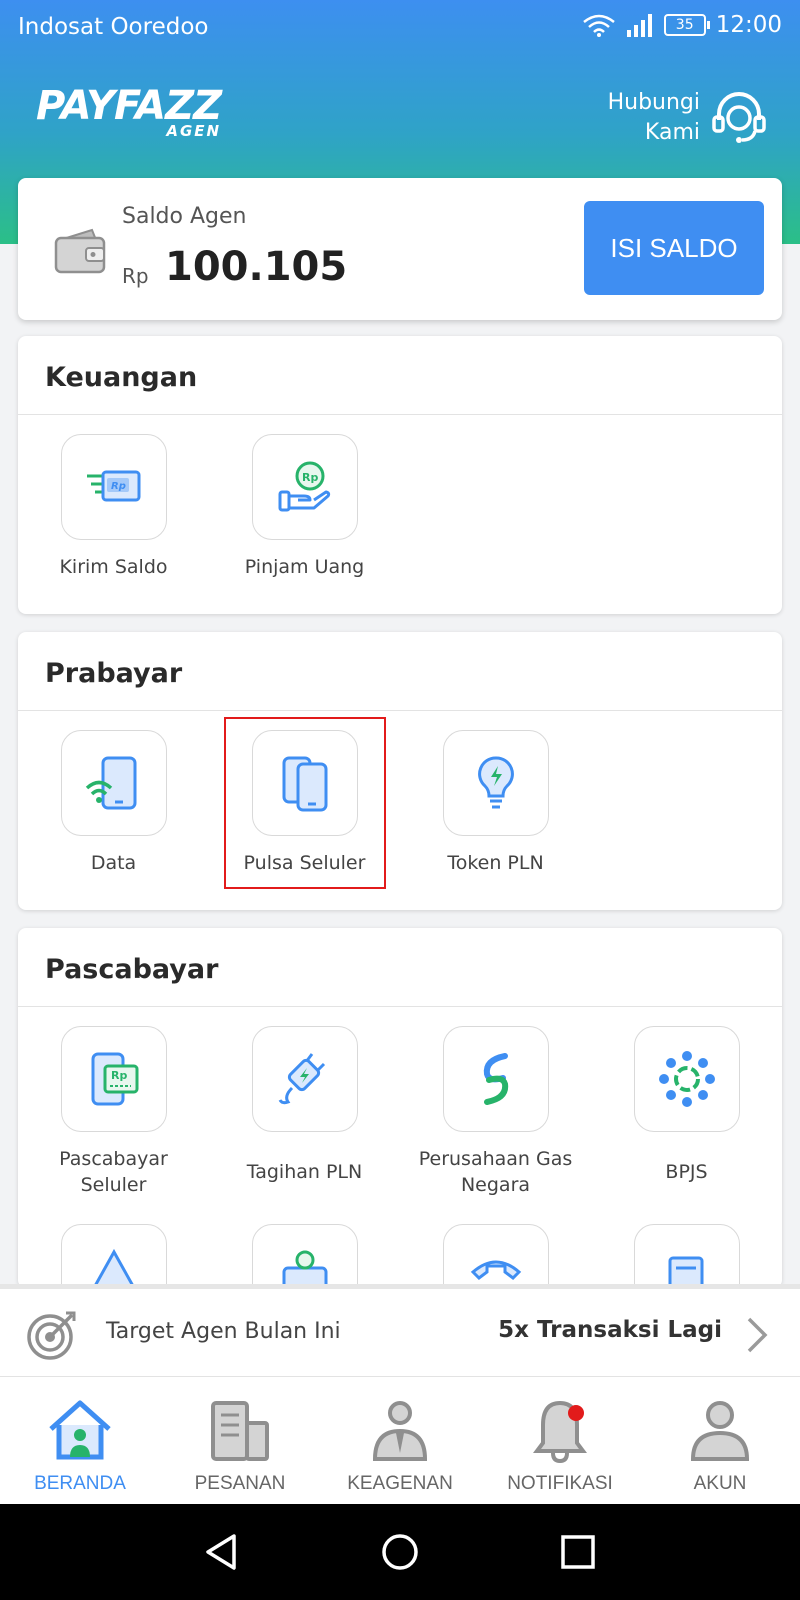  I want to click on globe-screen-icon, so click(304, 1269).